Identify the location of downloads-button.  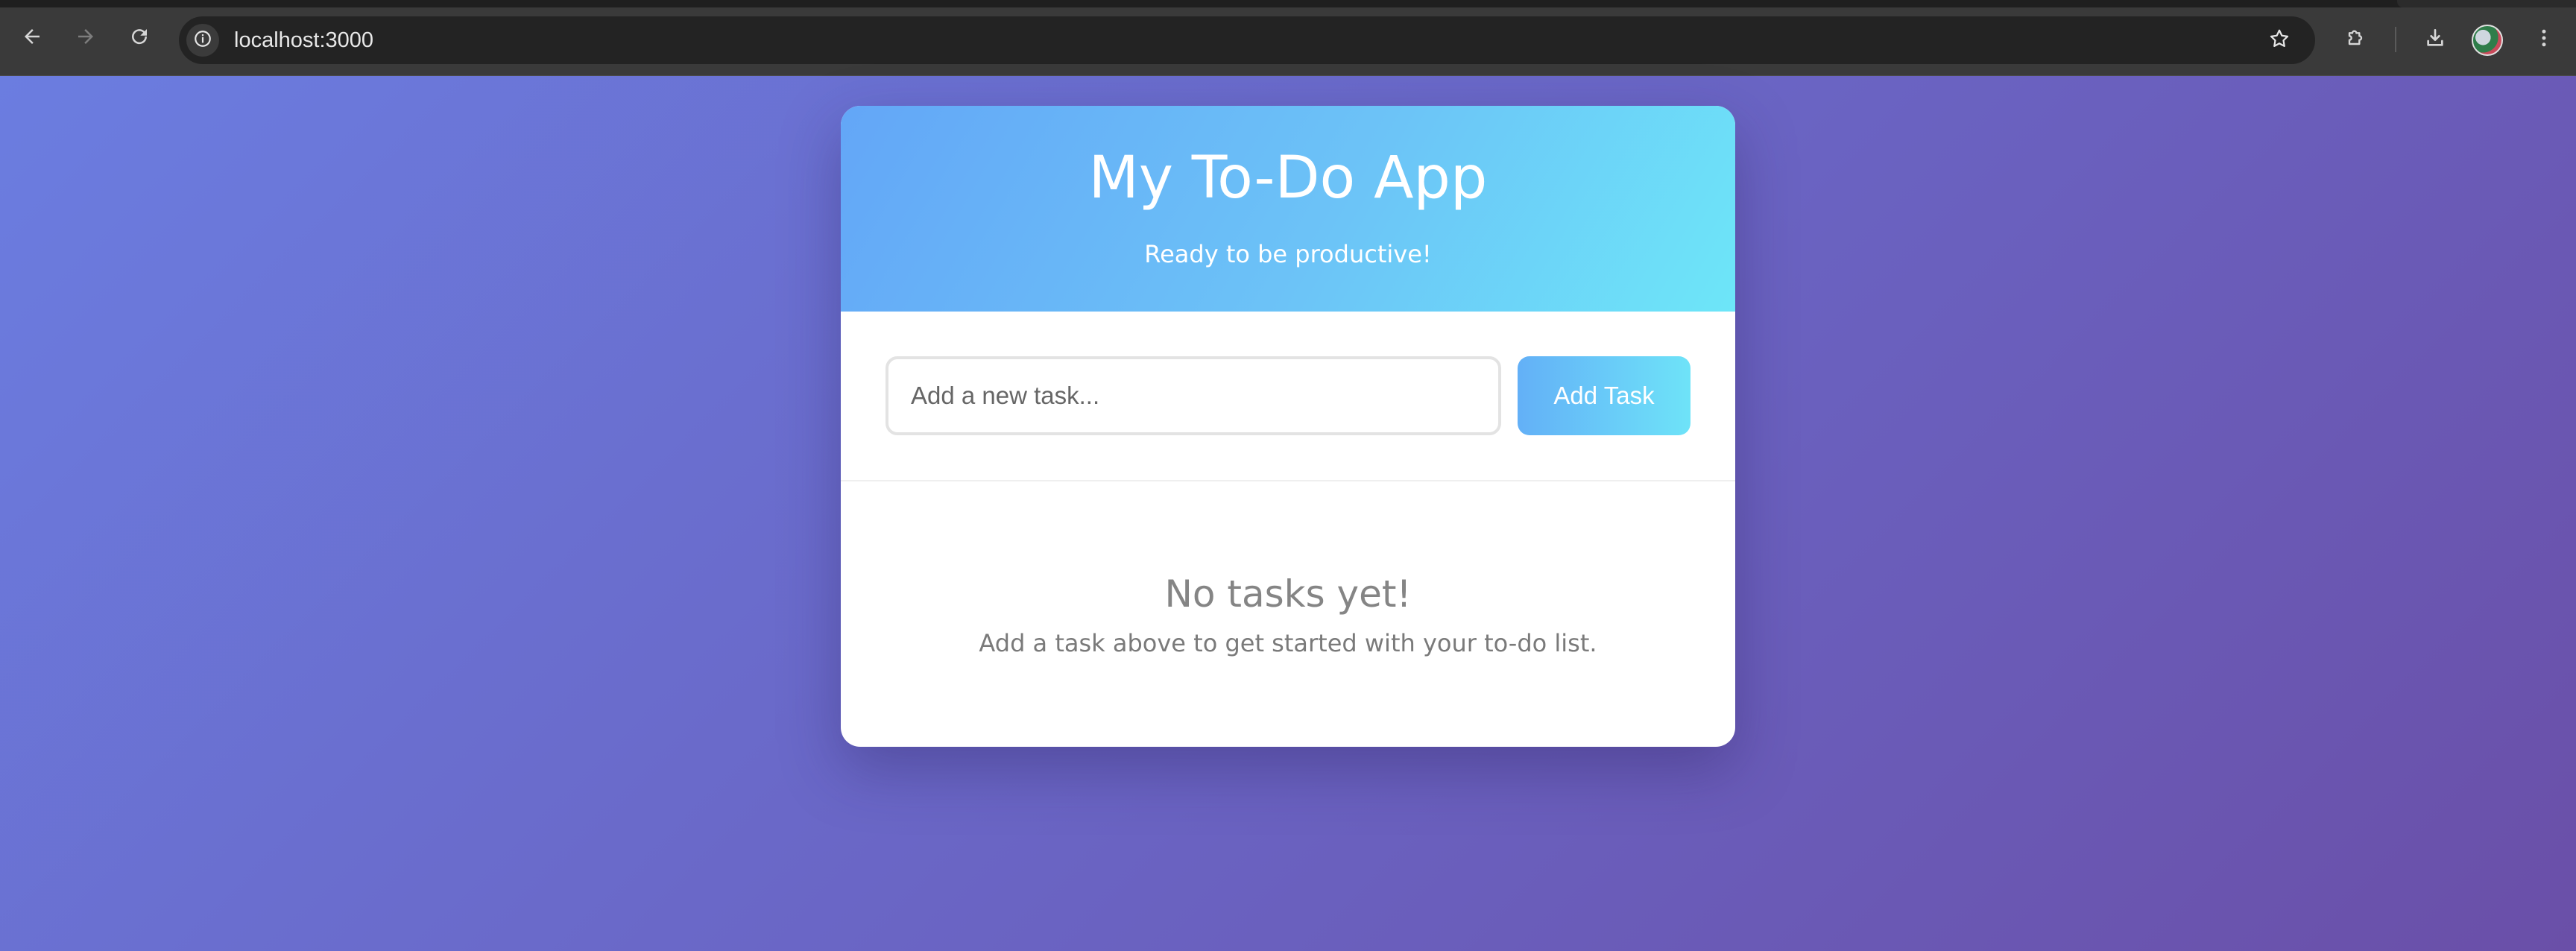
(2435, 40).